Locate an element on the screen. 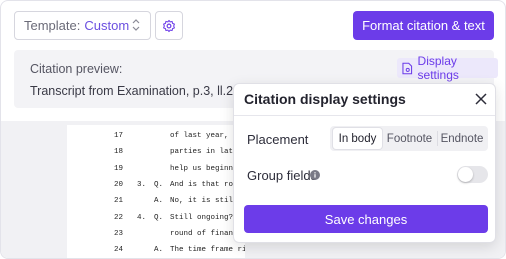 Image resolution: width=506 pixels, height=259 pixels. line-number: 24 is located at coordinates (118, 250).